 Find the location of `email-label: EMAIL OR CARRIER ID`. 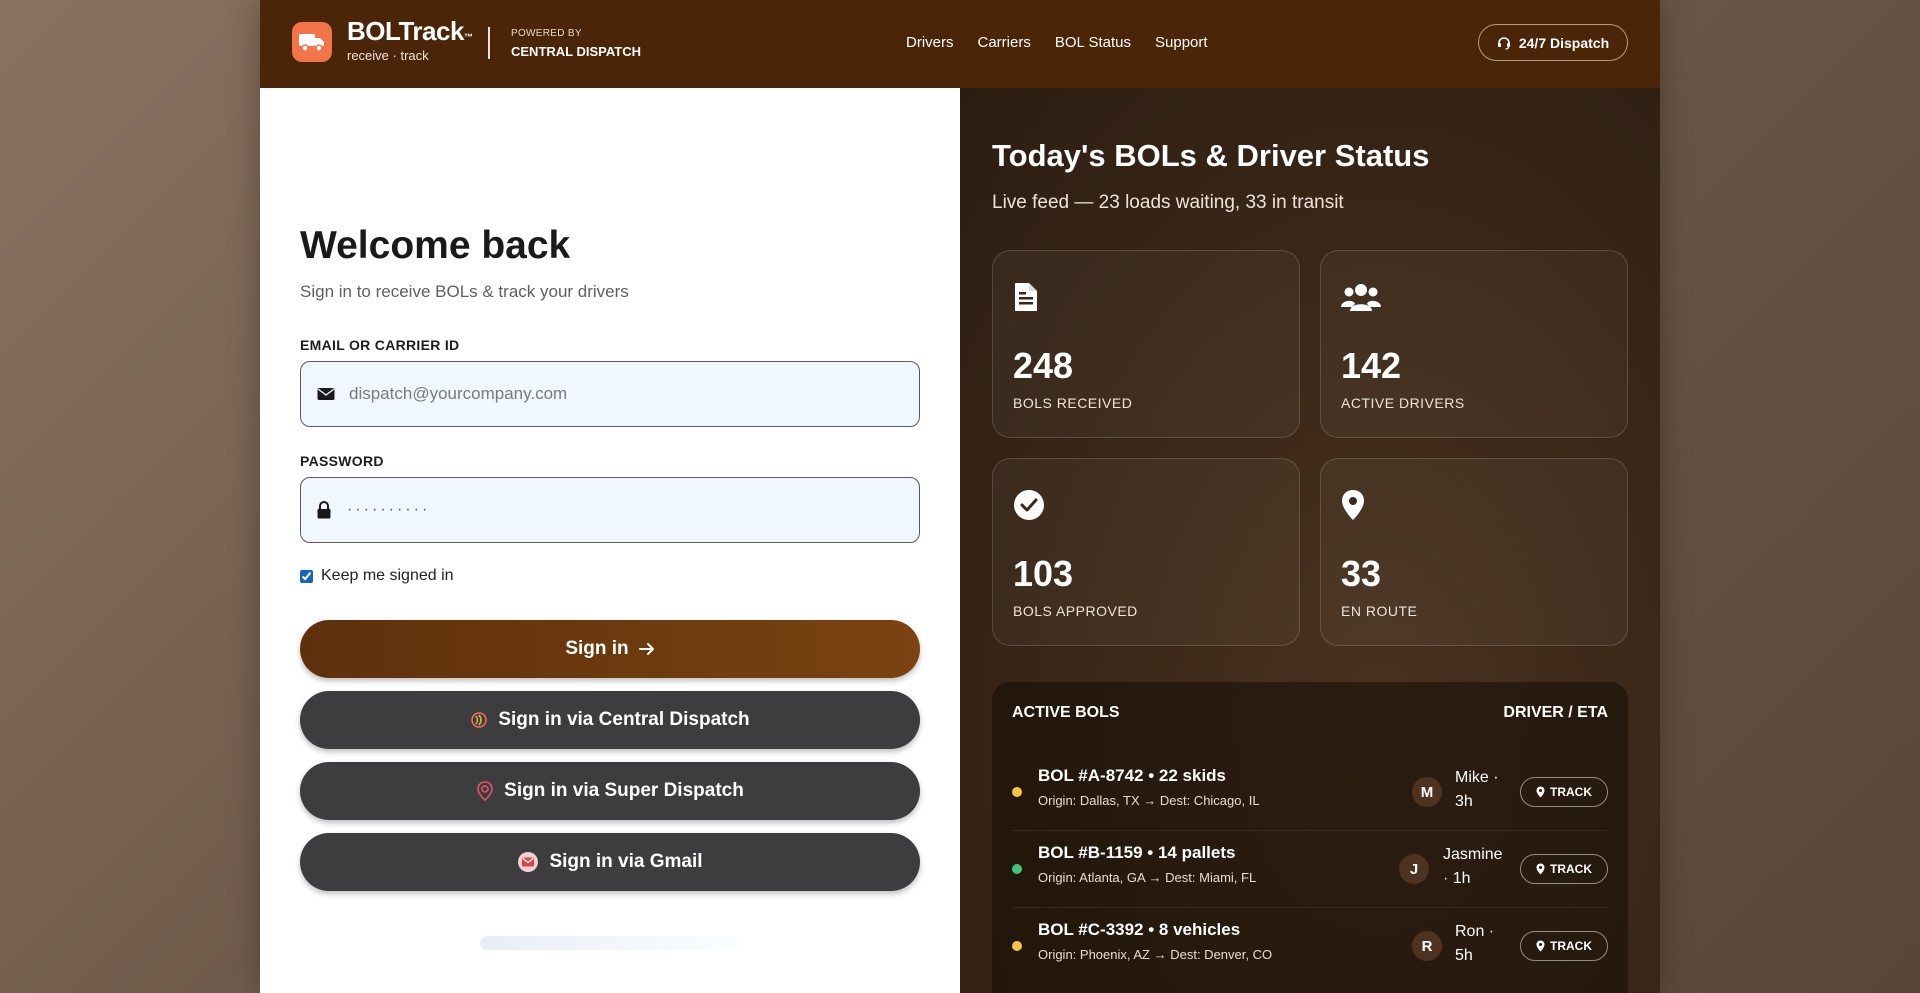

email-label: EMAIL OR CARRIER ID is located at coordinates (380, 345).